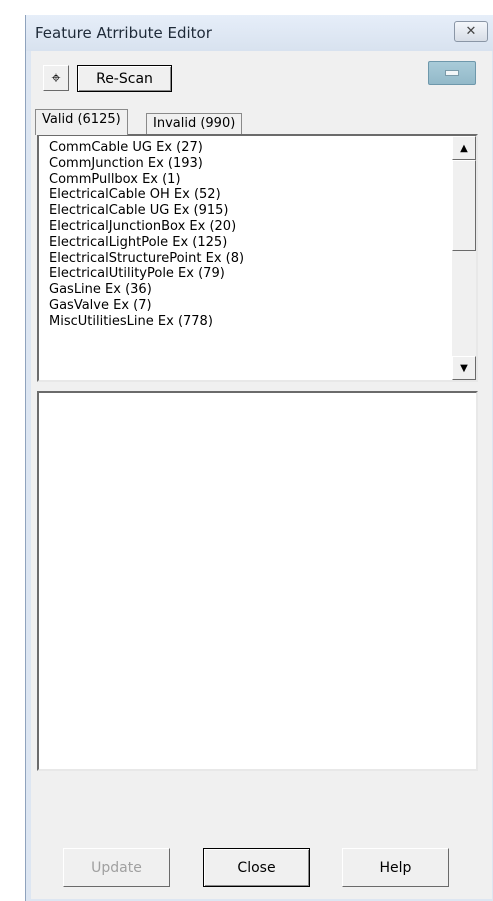  I want to click on scrollbar-thumb, so click(464, 205).